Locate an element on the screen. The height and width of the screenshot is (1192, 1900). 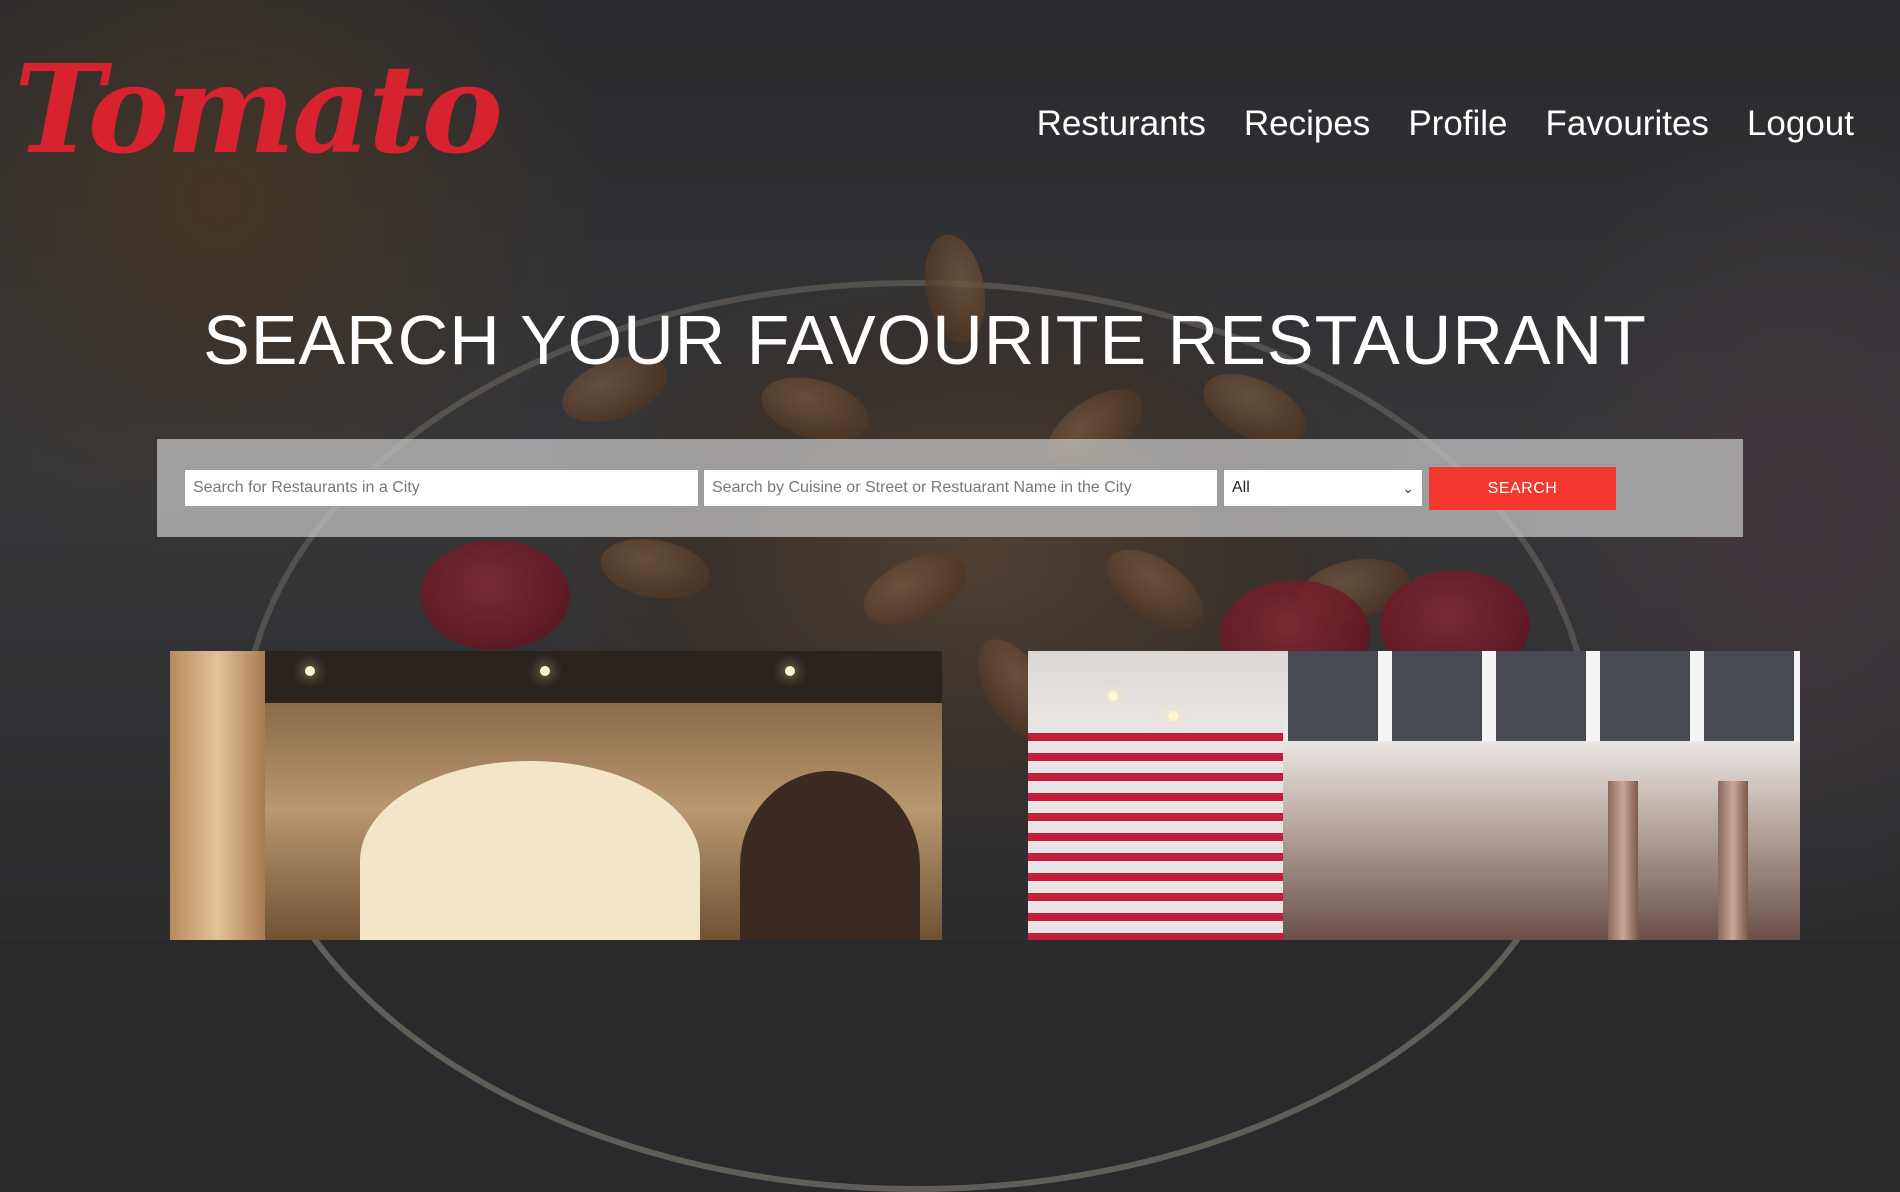
striped-partition is located at coordinates (1155, 830).